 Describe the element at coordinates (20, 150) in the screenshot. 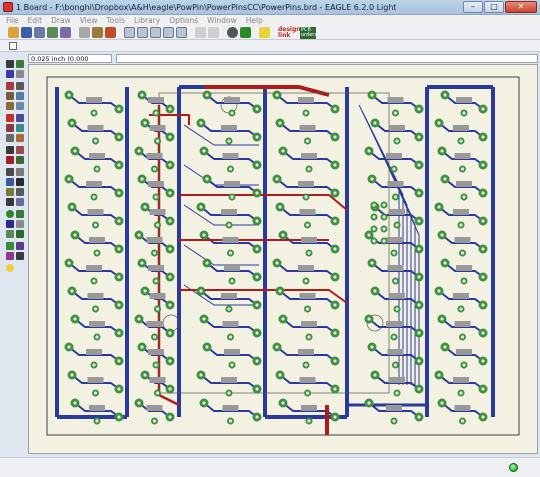

I see `miter-icon` at that location.